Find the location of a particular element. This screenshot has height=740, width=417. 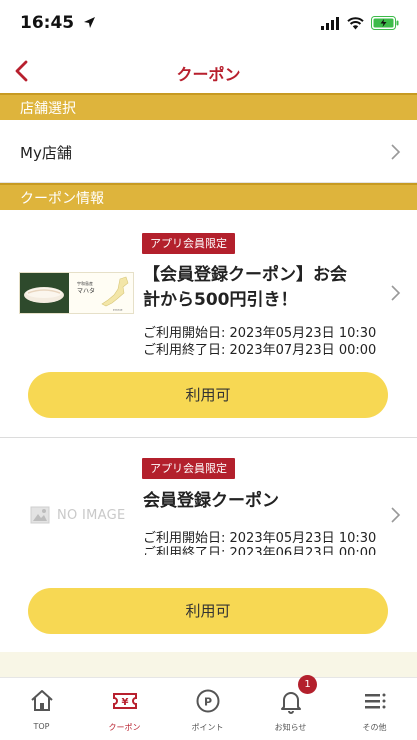

tab-other: その他 is located at coordinates (374, 709).